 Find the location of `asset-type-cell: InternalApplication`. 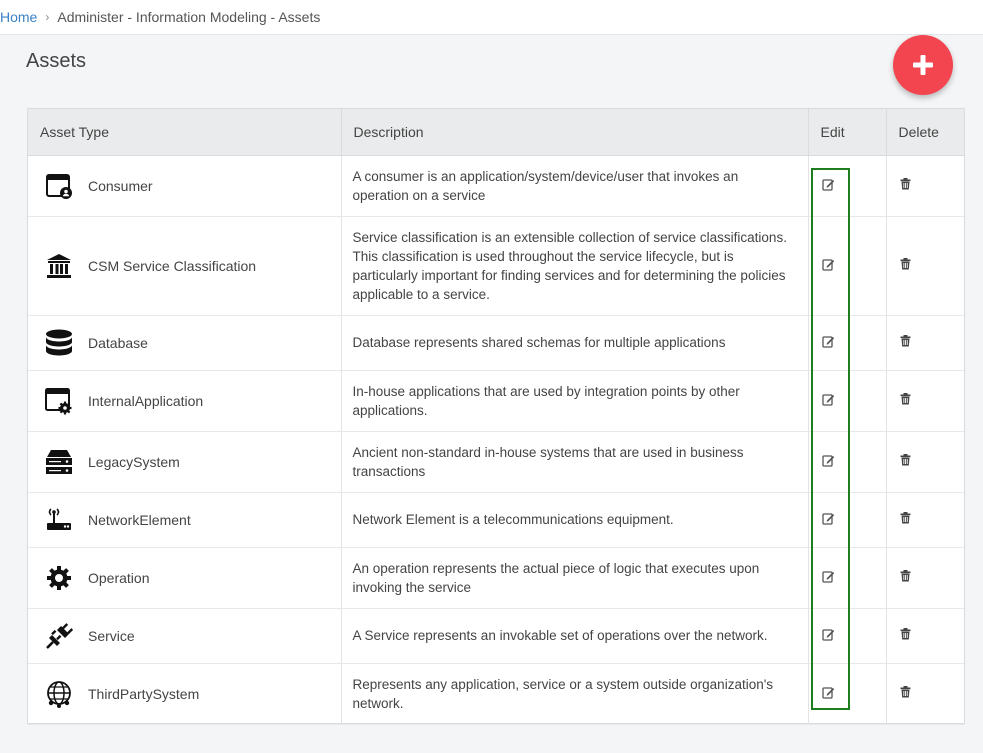

asset-type-cell: InternalApplication is located at coordinates (185, 401).